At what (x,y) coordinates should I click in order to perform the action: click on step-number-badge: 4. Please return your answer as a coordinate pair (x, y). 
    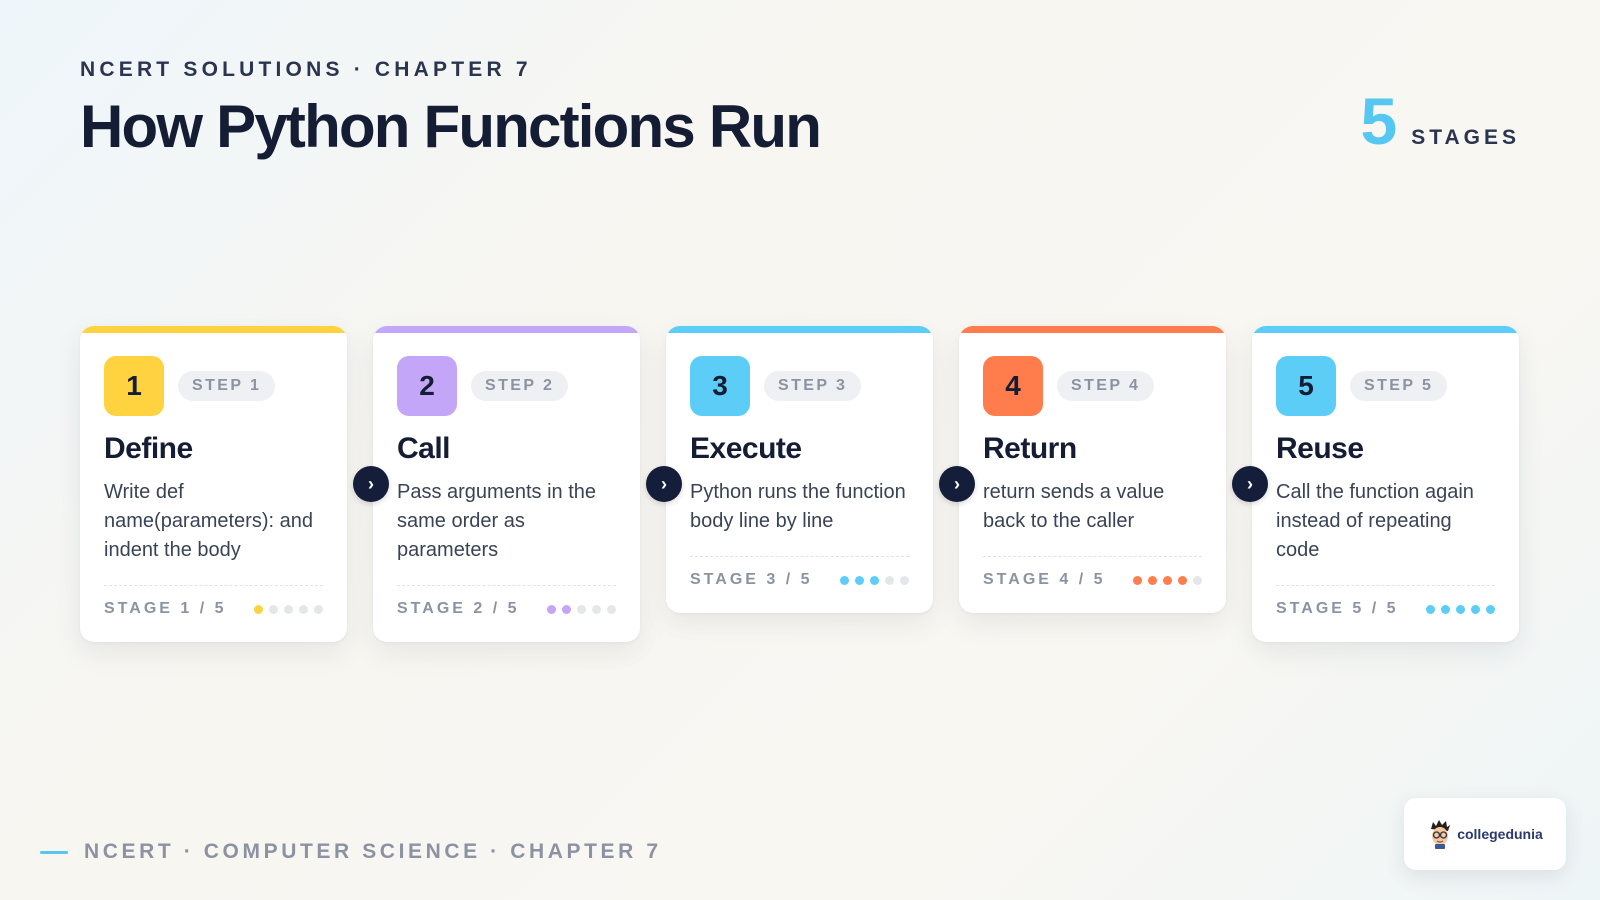
    Looking at the image, I should click on (1013, 386).